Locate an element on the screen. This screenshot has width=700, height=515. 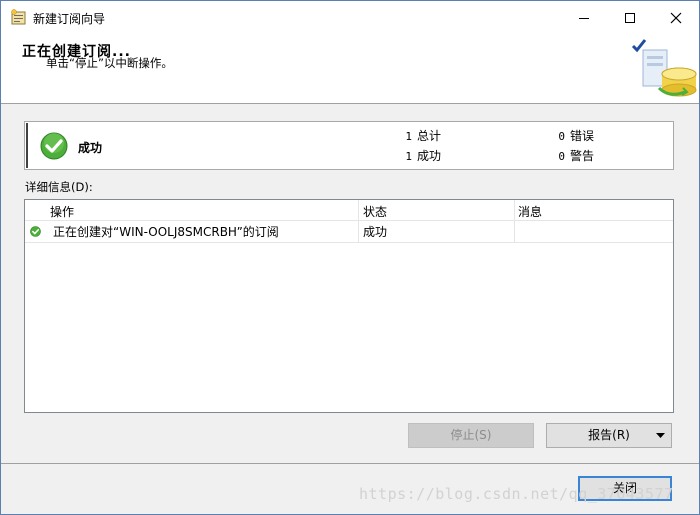
stat-warnings-label: 警告 is located at coordinates (582, 156).